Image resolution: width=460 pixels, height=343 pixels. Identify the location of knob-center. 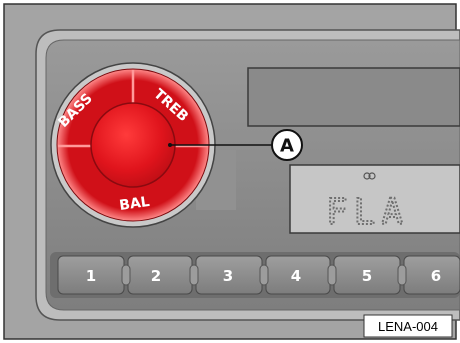
(133, 145).